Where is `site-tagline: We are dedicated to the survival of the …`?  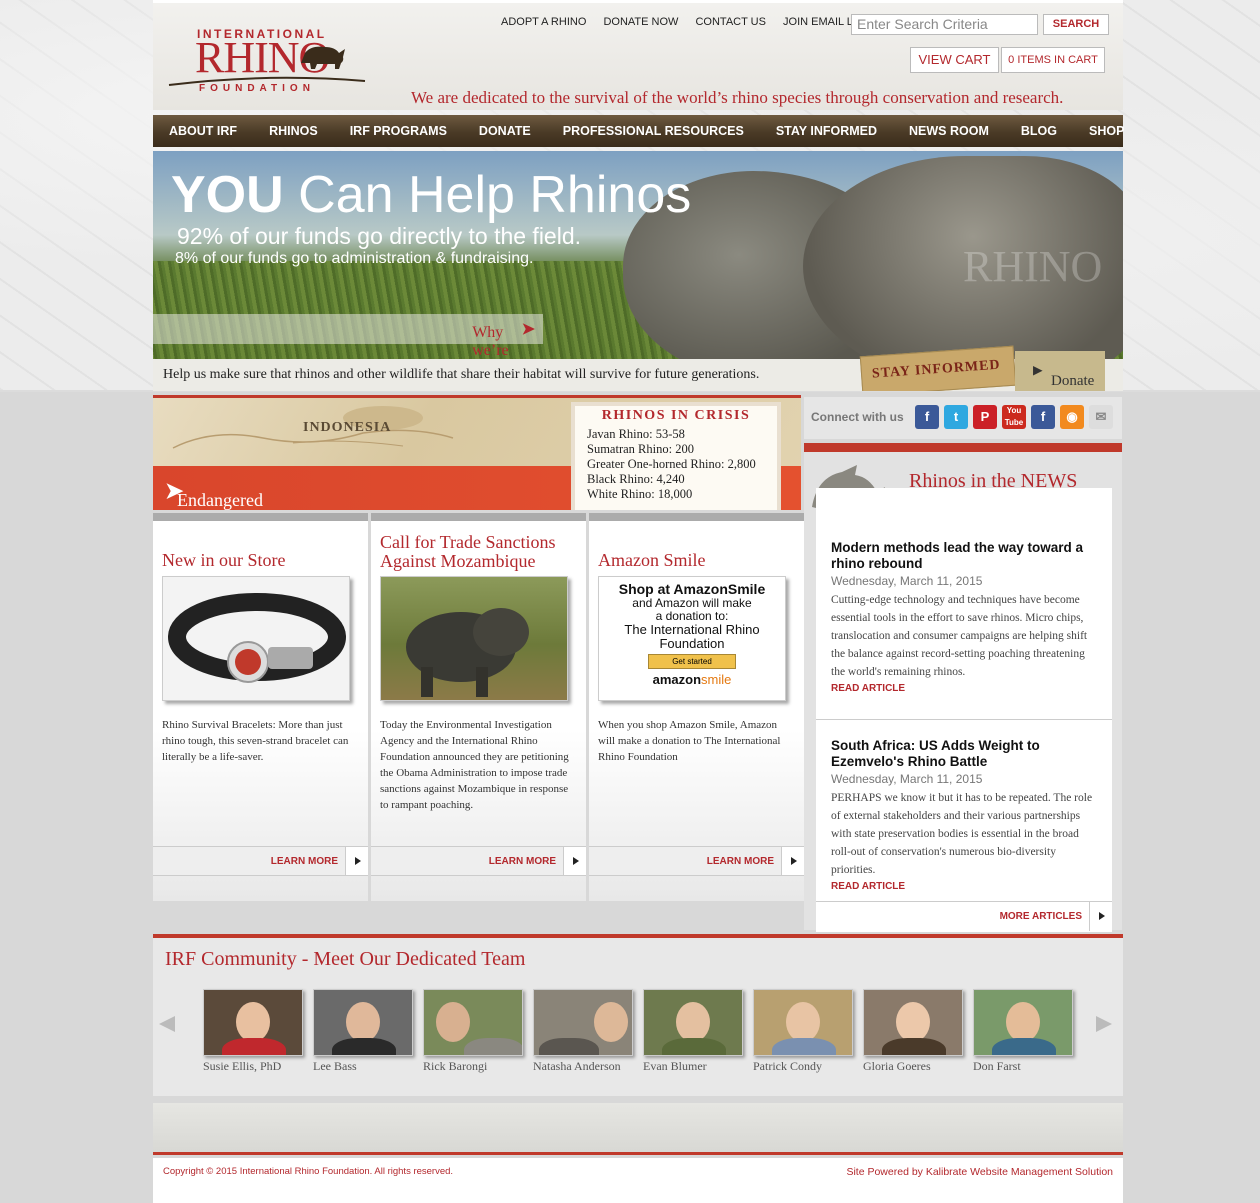 site-tagline: We are dedicated to the survival of the … is located at coordinates (737, 97).